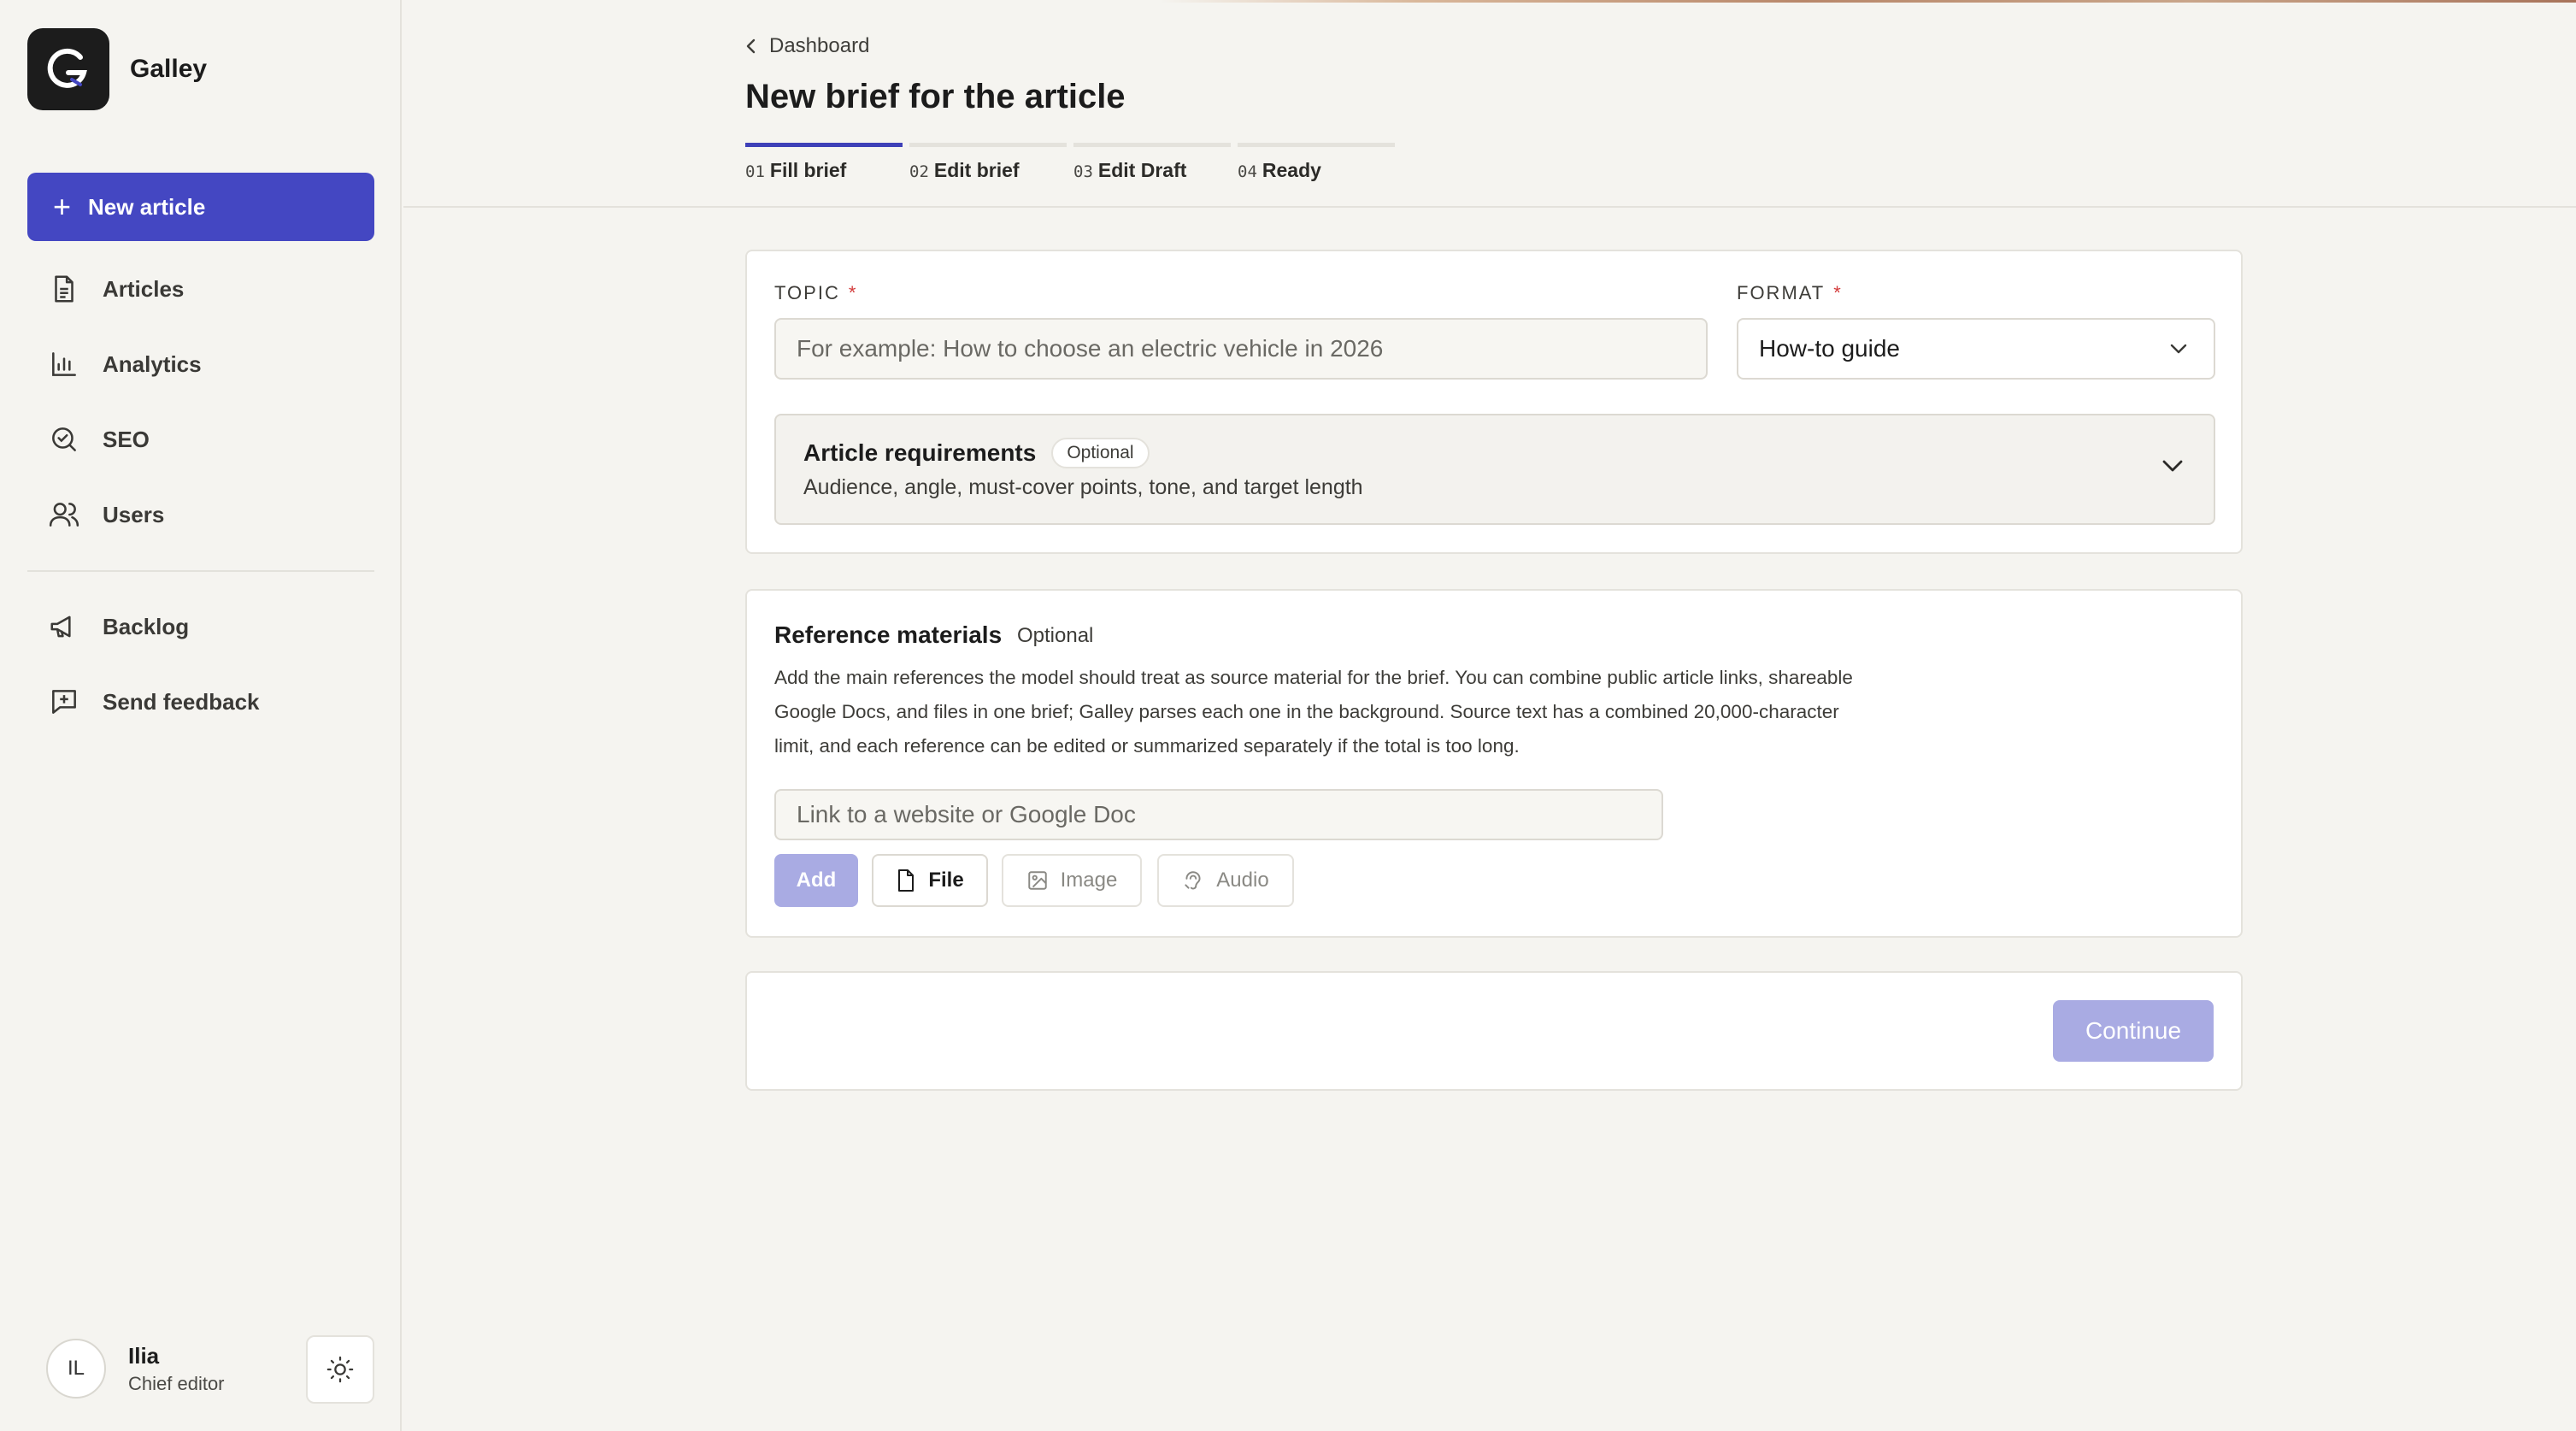  What do you see at coordinates (60, 626) in the screenshot?
I see `megaphone-icon` at bounding box center [60, 626].